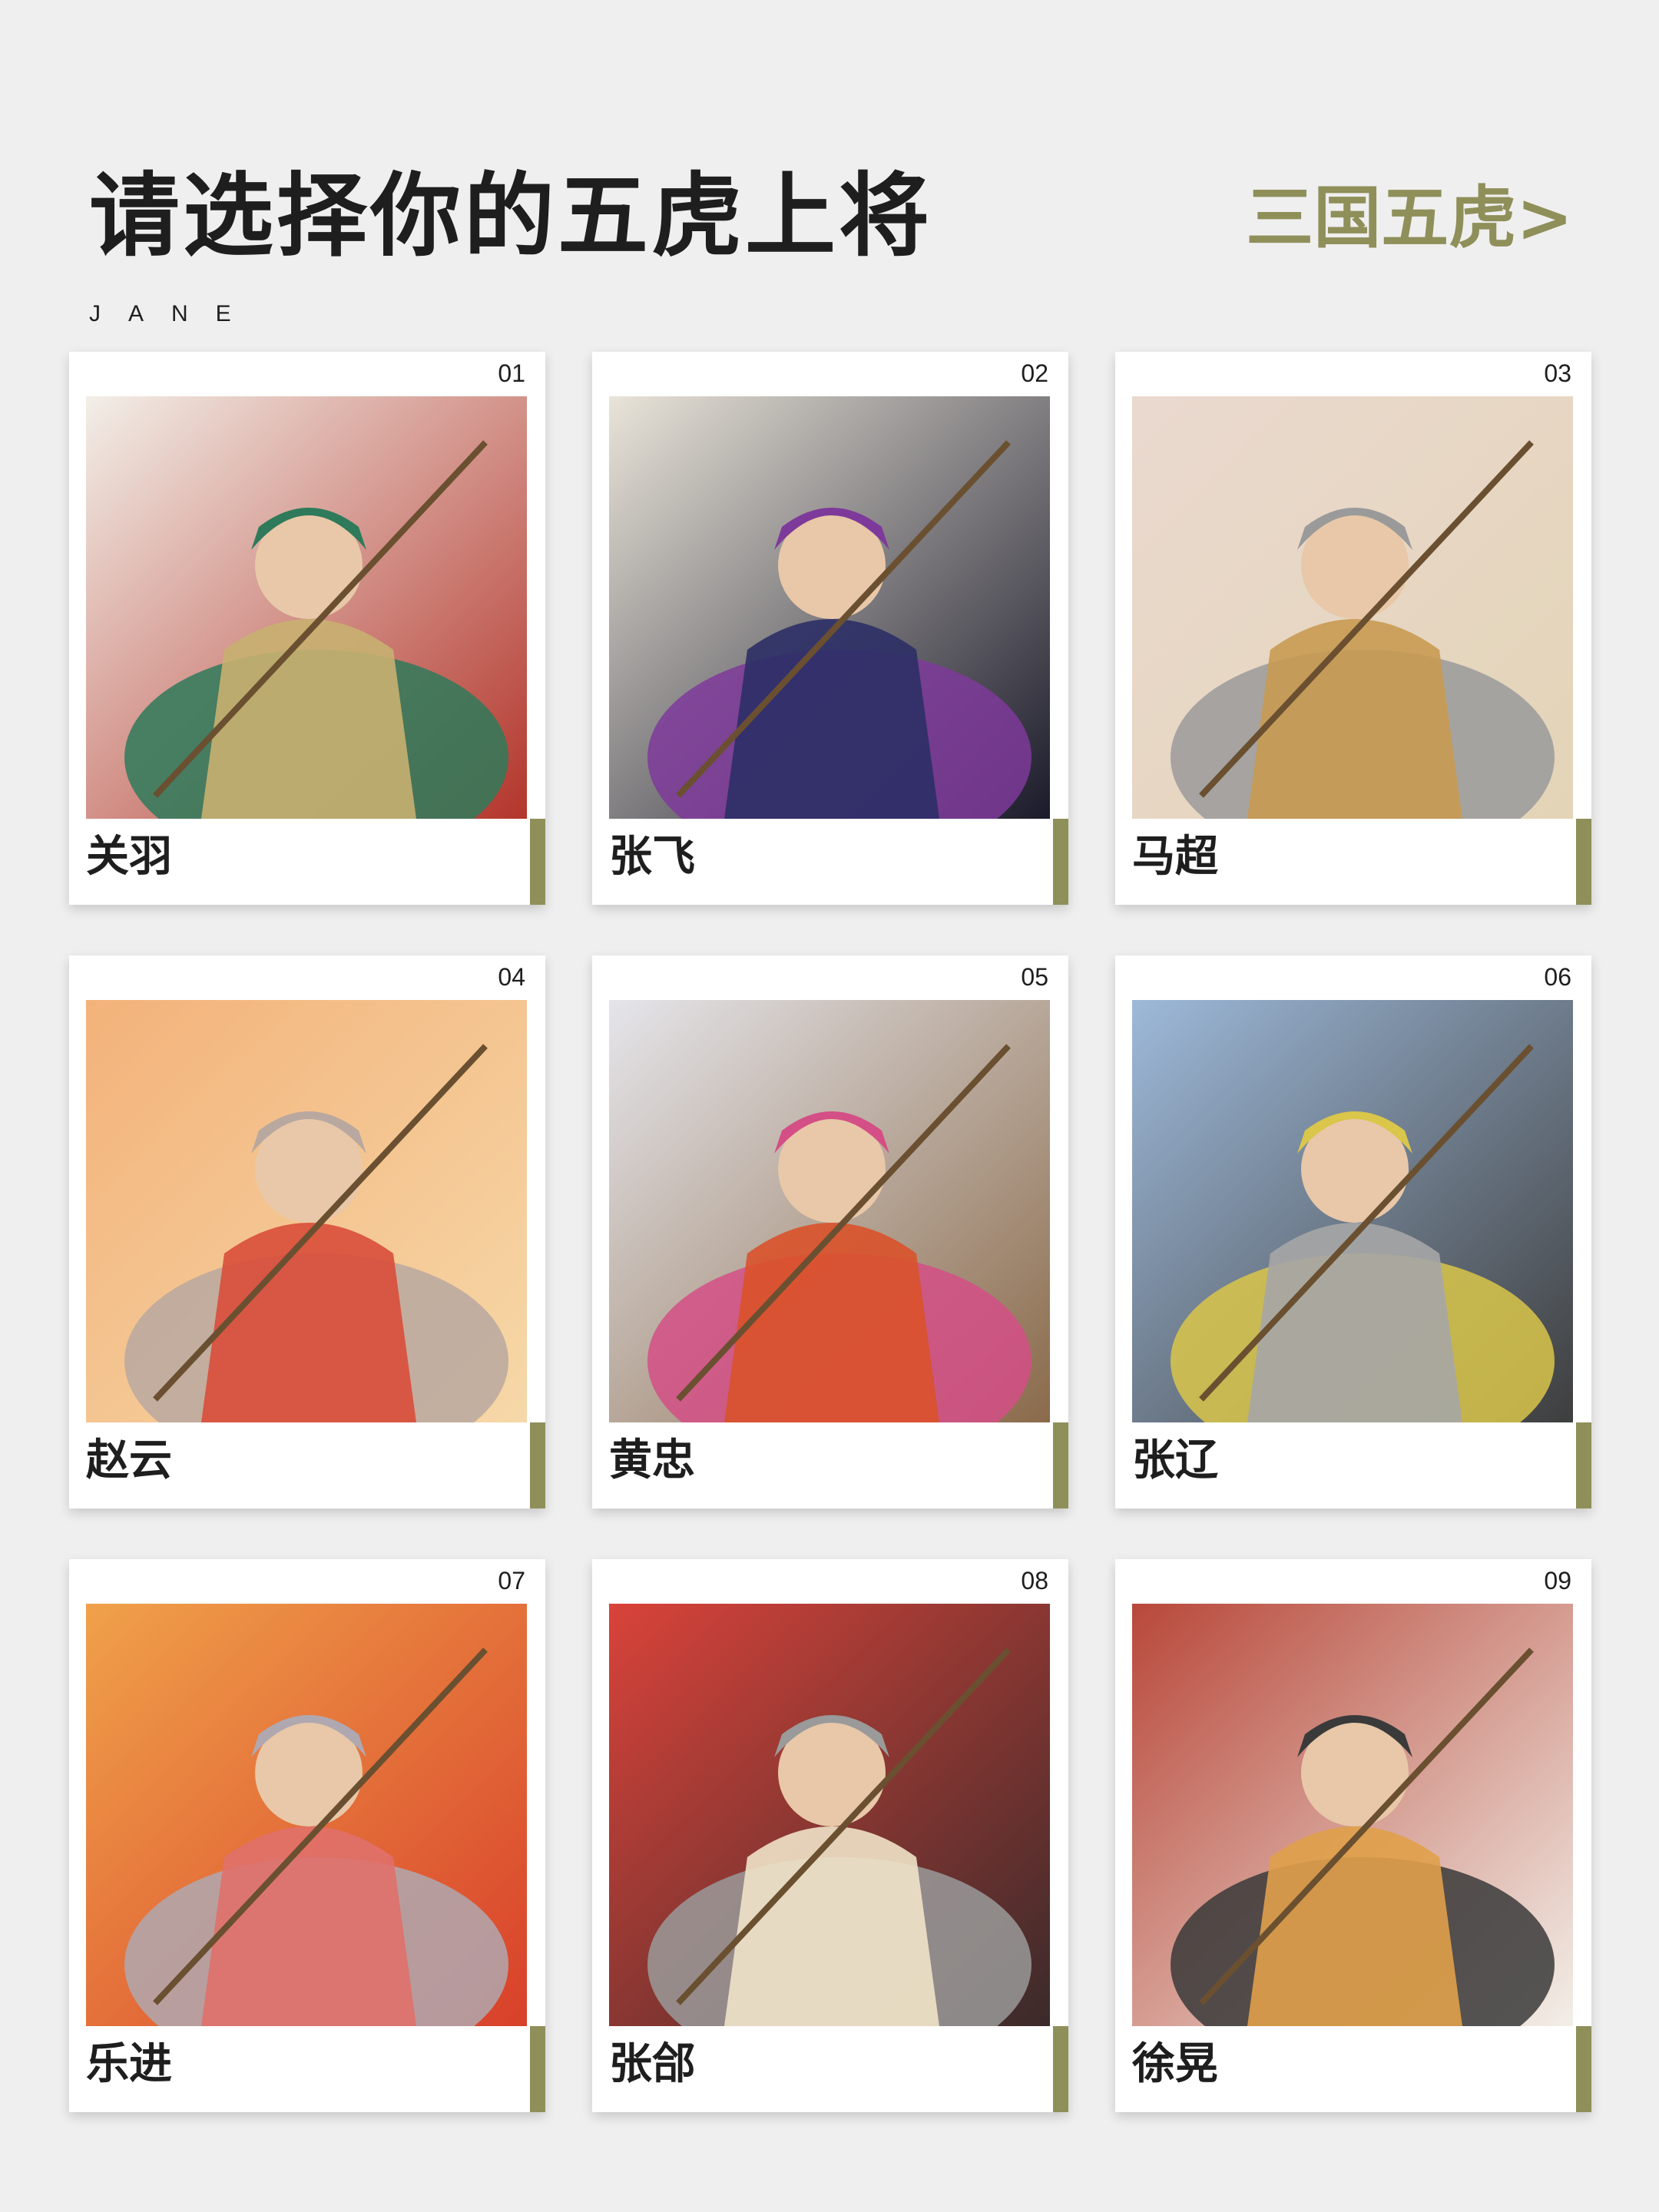 The width and height of the screenshot is (1659, 2212). What do you see at coordinates (174, 314) in the screenshot?
I see `brand-subtitle: JANE` at bounding box center [174, 314].